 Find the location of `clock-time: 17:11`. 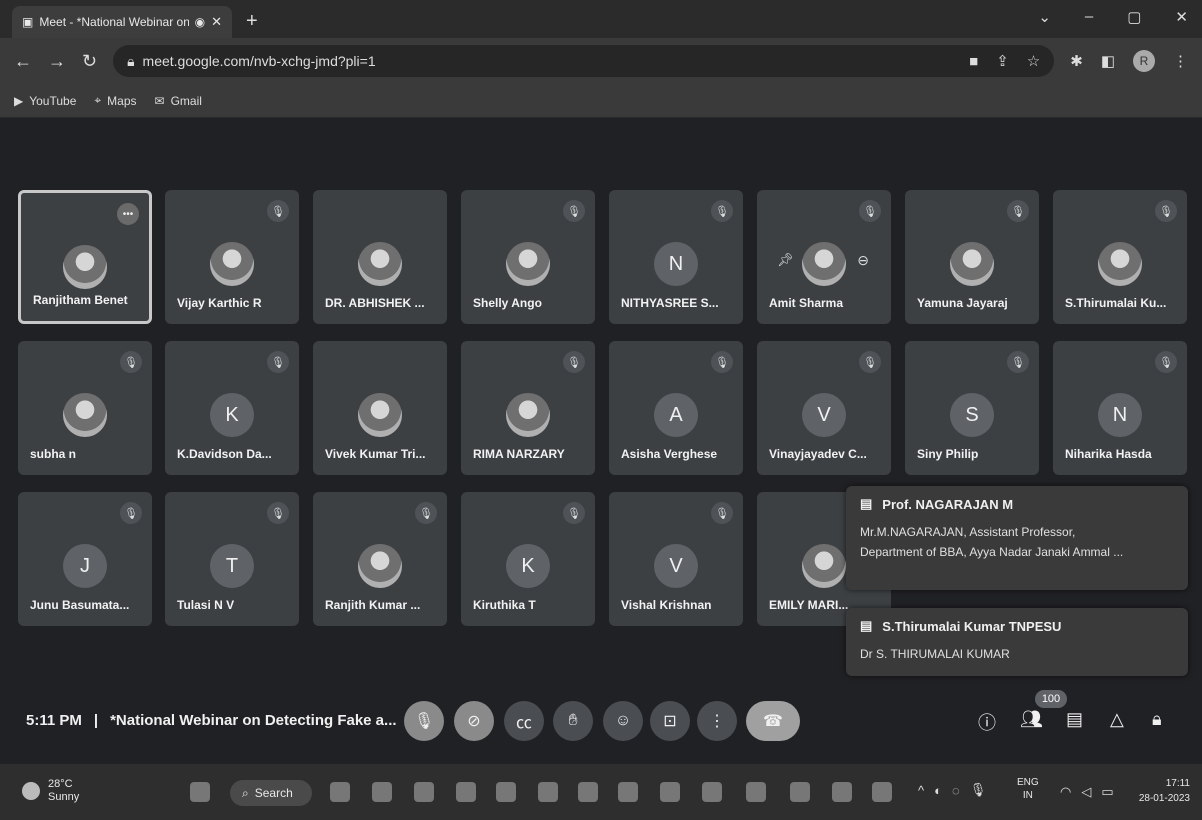

clock-time: 17:11 is located at coordinates (1177, 783).